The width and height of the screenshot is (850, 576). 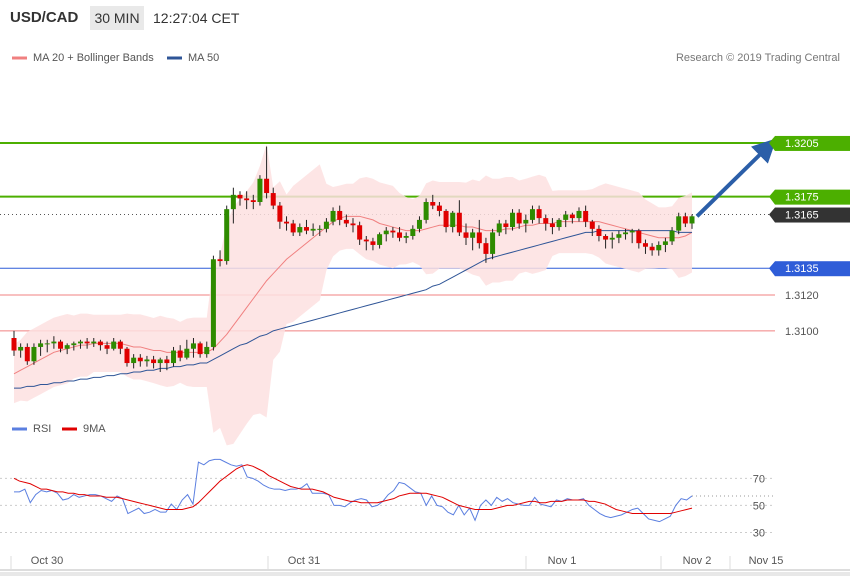 What do you see at coordinates (196, 18) in the screenshot?
I see `timestamp: 12:27:04 CET` at bounding box center [196, 18].